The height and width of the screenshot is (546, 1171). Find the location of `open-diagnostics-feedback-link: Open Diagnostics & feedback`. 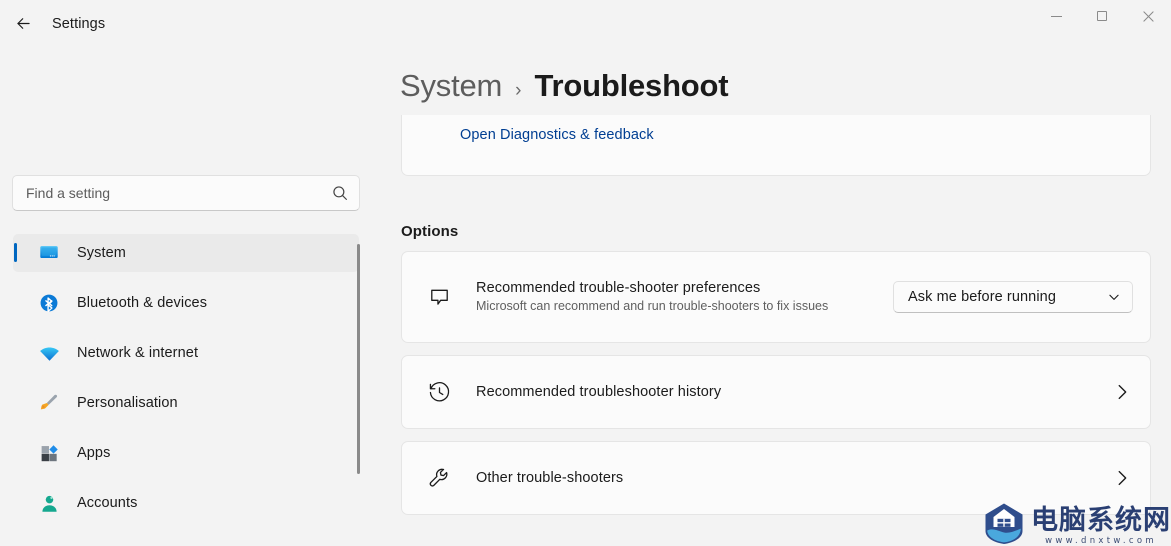

open-diagnostics-feedback-link: Open Diagnostics & feedback is located at coordinates (557, 135).